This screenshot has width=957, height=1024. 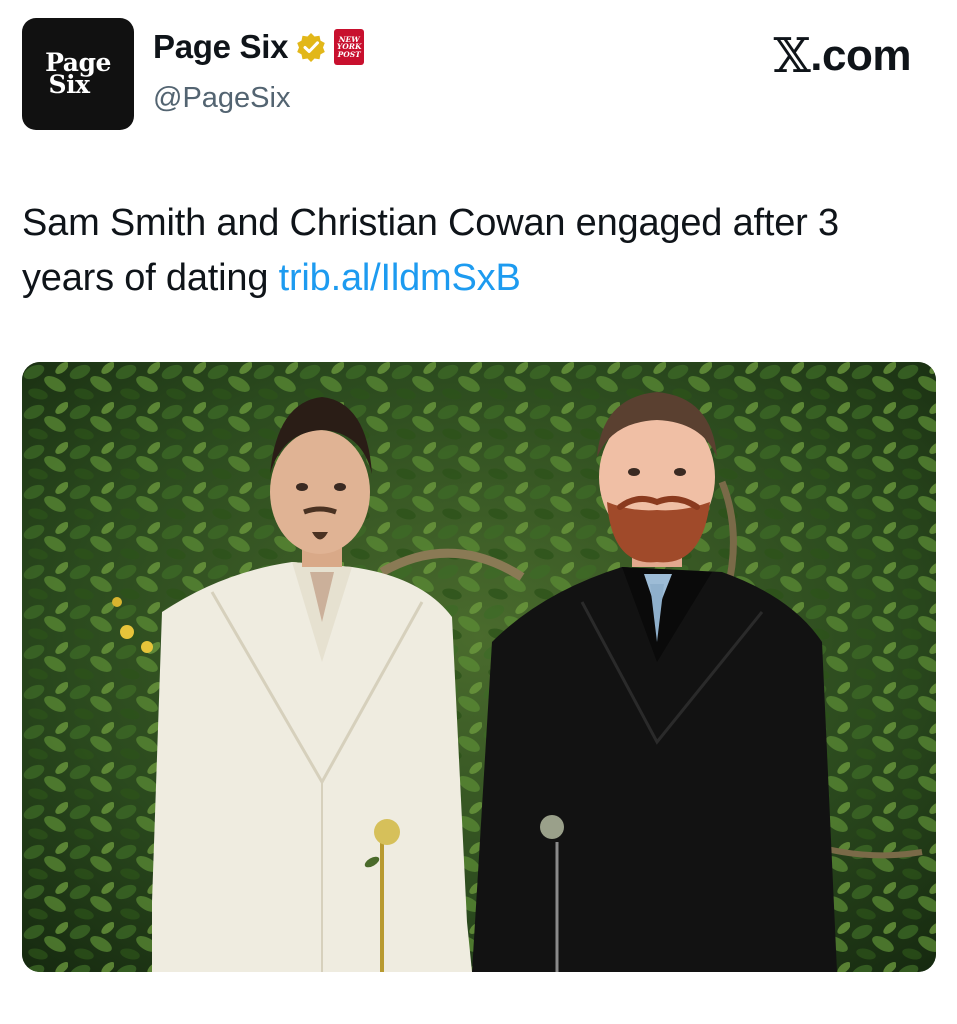 I want to click on new-york-post-badge-icon: NEW YORK POST, so click(x=349, y=47).